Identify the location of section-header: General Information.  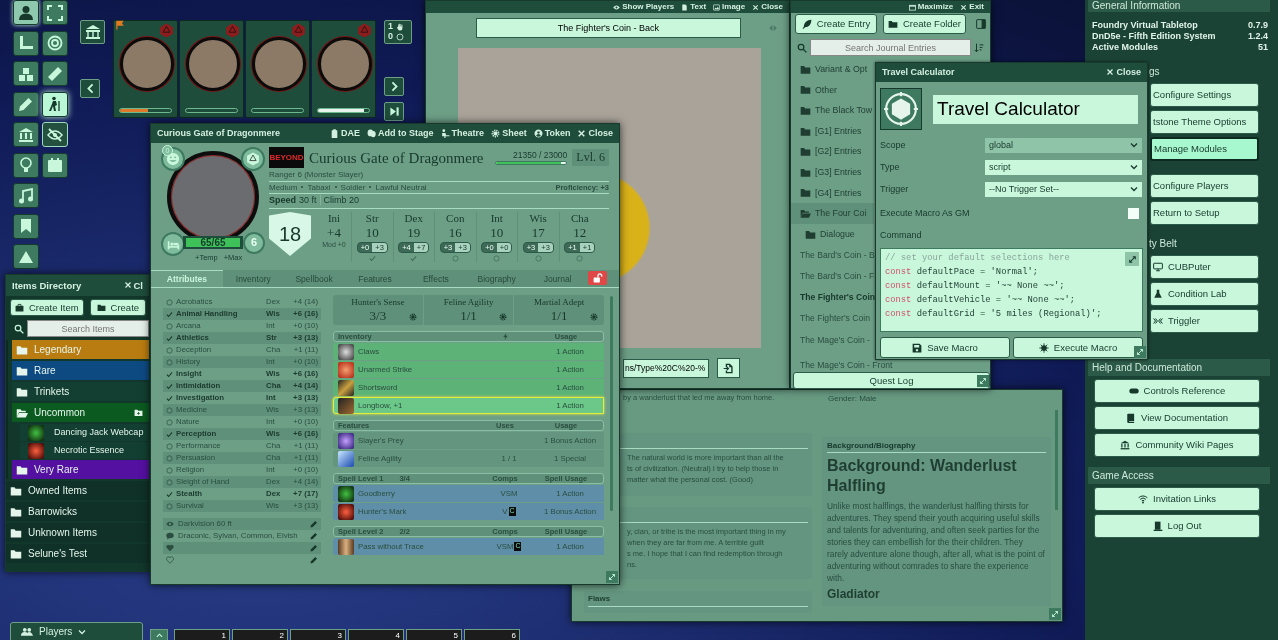
(1179, 6).